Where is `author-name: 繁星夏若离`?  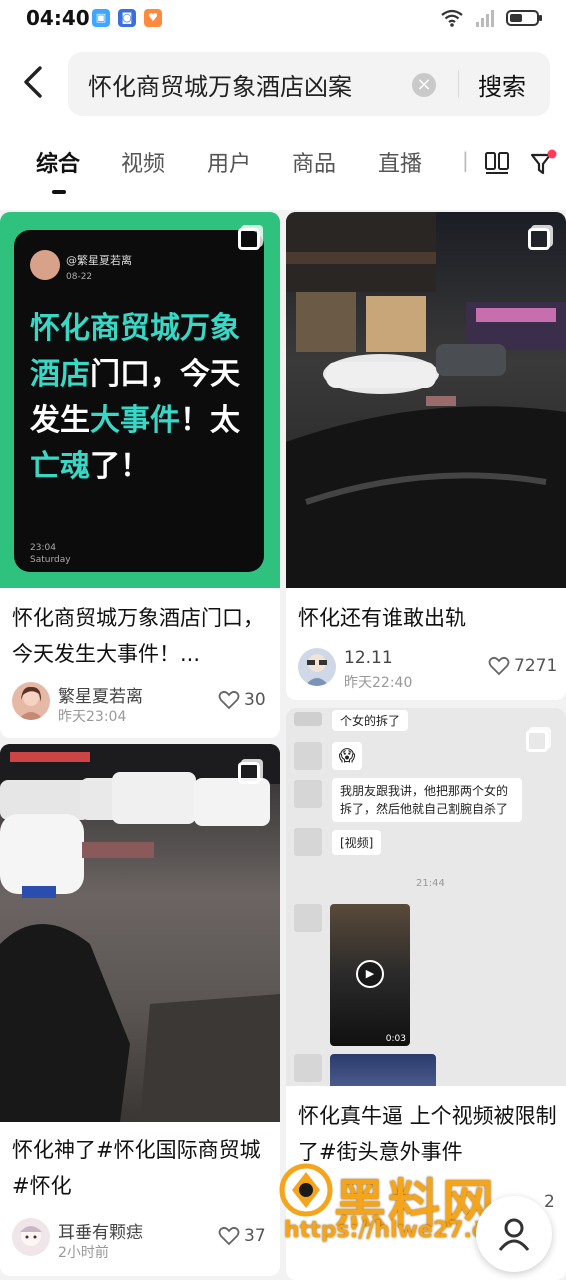 author-name: 繁星夏若离 is located at coordinates (100, 694).